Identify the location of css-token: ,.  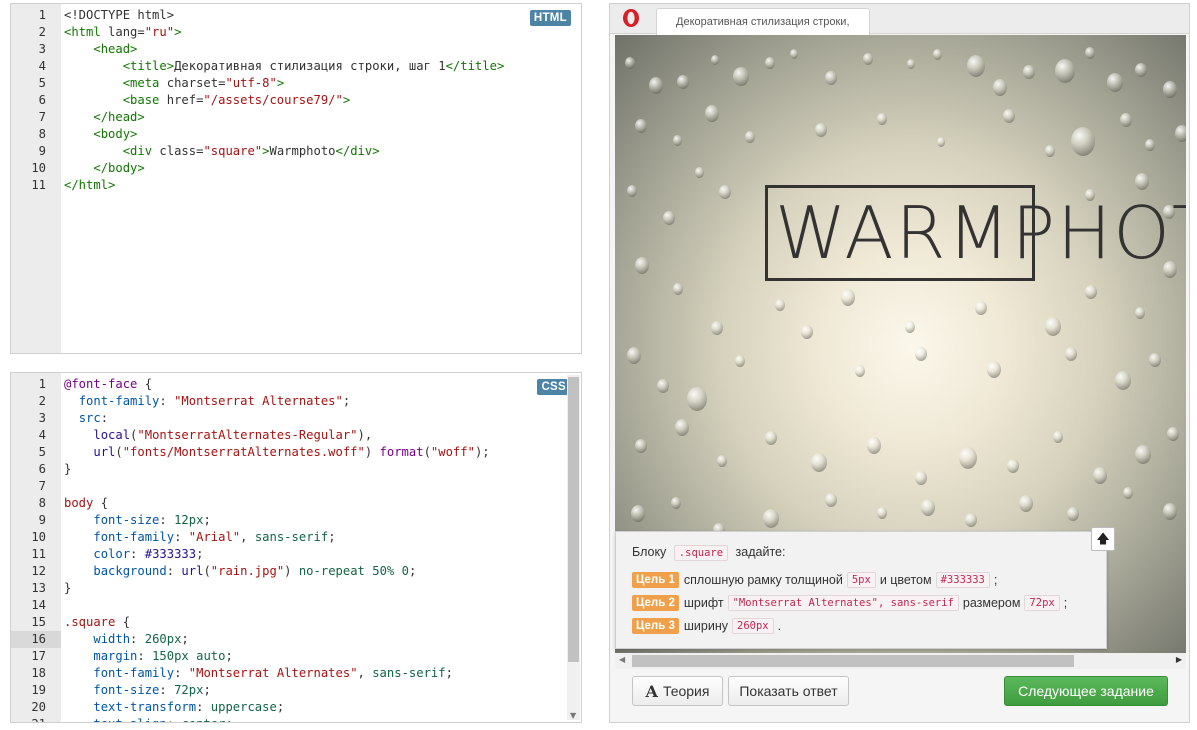
(247, 537).